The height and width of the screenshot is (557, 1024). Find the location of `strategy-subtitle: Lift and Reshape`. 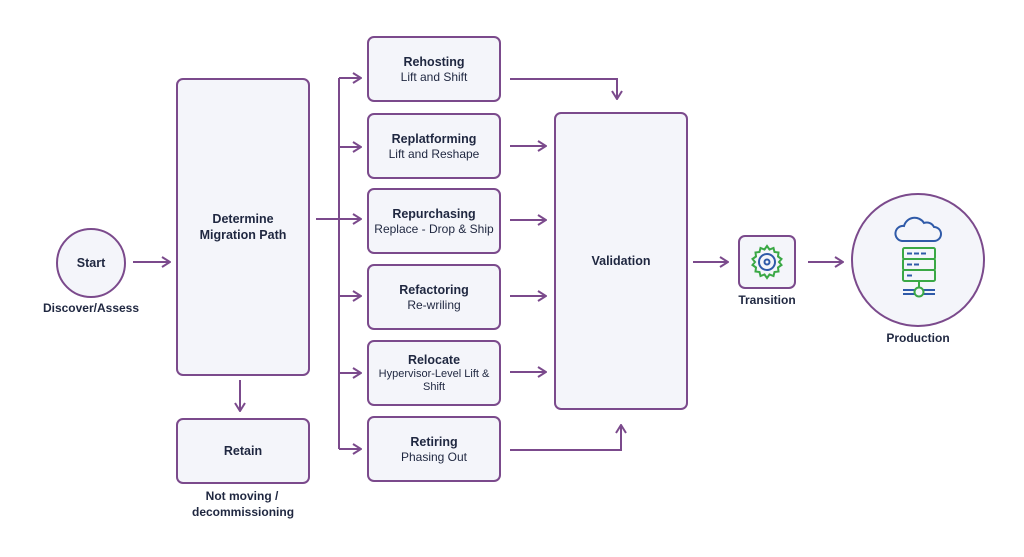

strategy-subtitle: Lift and Reshape is located at coordinates (434, 153).